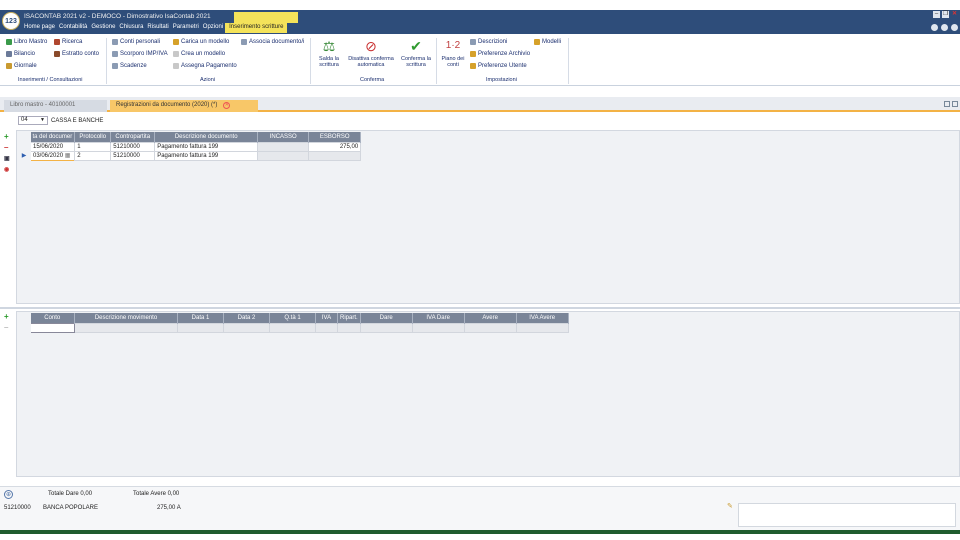 The height and width of the screenshot is (540, 960). What do you see at coordinates (93, 146) in the screenshot?
I see `cell-protocol: 1` at bounding box center [93, 146].